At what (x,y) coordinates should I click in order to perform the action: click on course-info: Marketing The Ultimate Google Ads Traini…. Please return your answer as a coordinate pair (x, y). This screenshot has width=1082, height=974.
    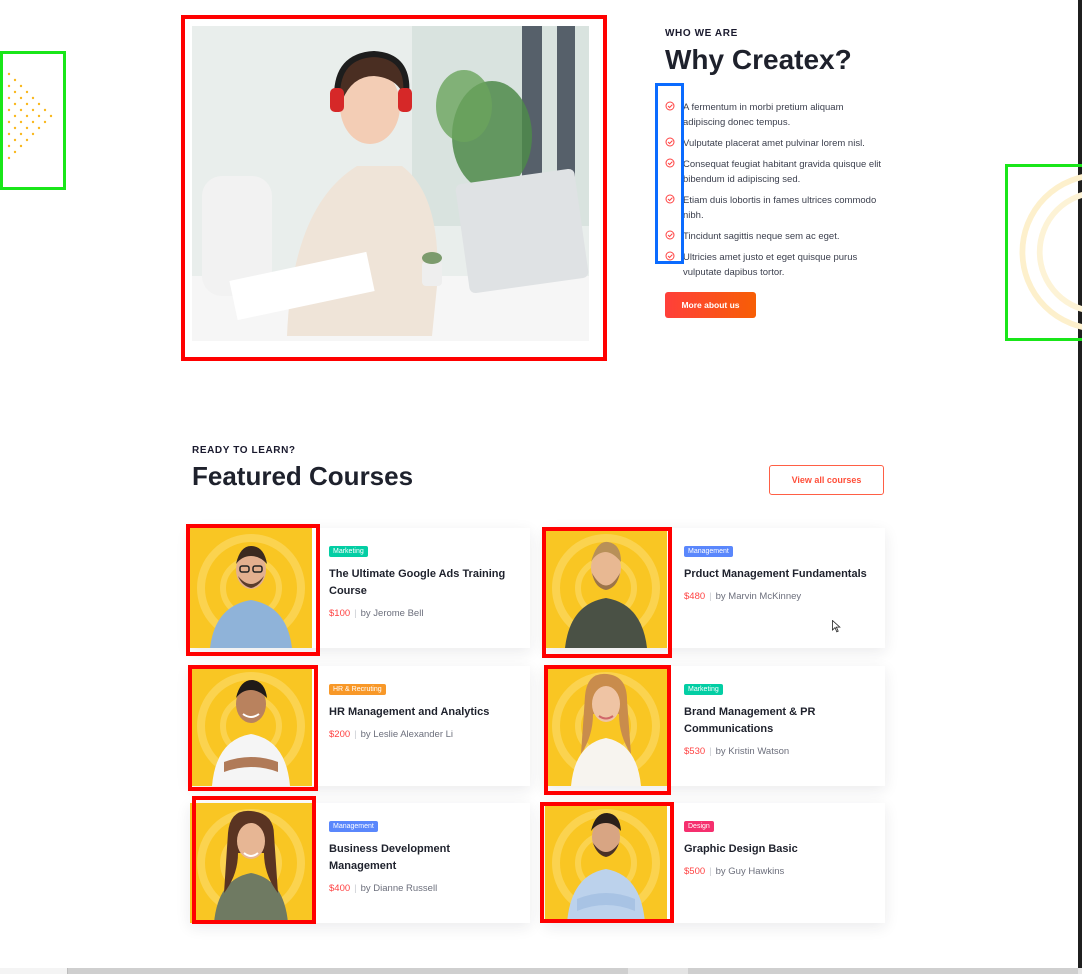
    Looking at the image, I should click on (424, 573).